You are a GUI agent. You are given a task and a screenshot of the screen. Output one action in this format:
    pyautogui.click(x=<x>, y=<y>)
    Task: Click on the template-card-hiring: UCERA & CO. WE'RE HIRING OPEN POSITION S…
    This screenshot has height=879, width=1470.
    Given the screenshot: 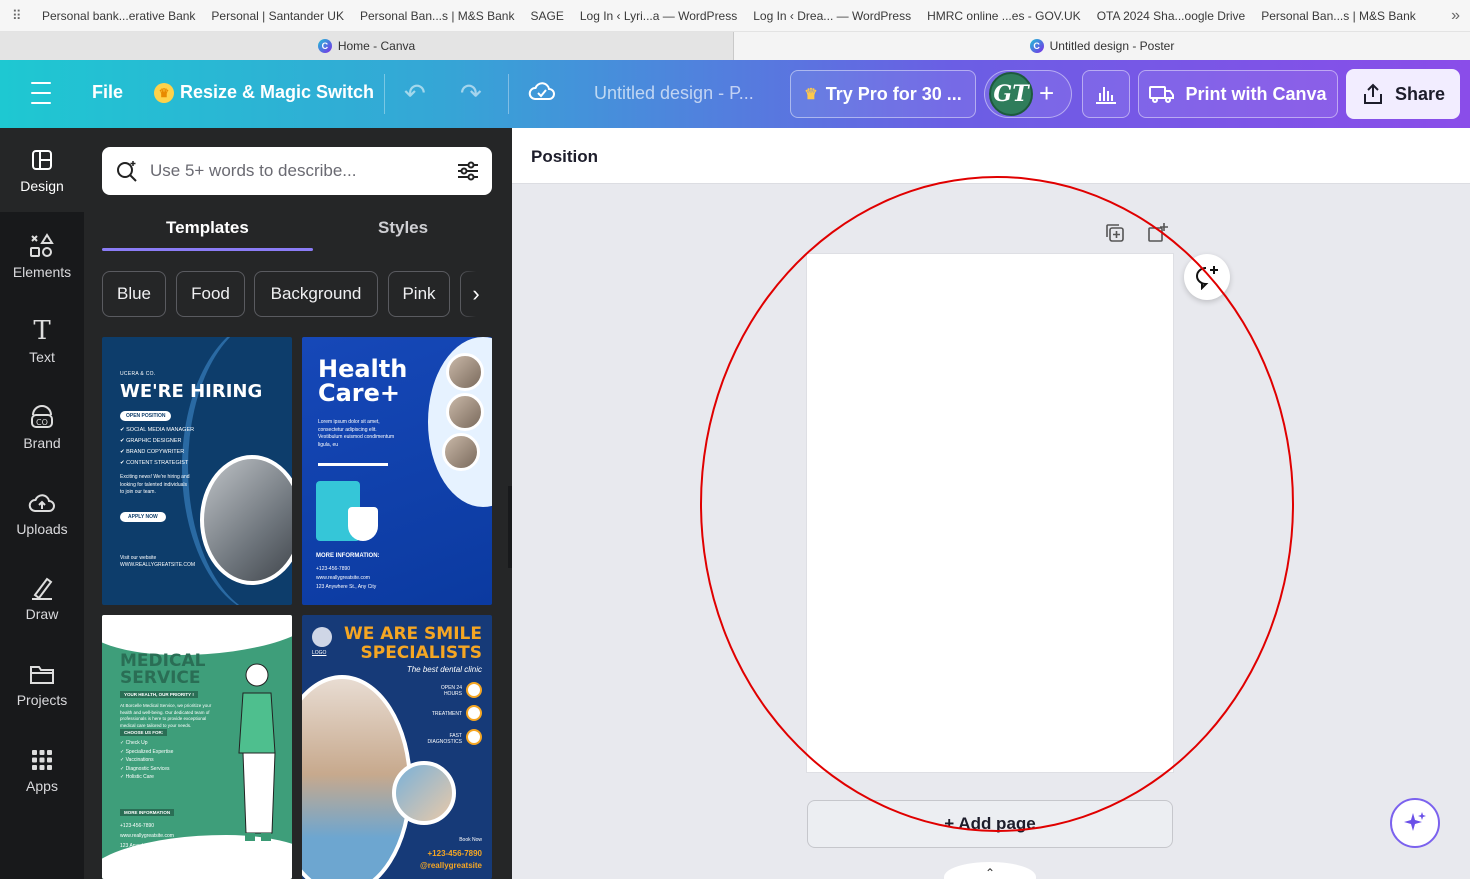 What is the action you would take?
    pyautogui.click(x=197, y=471)
    